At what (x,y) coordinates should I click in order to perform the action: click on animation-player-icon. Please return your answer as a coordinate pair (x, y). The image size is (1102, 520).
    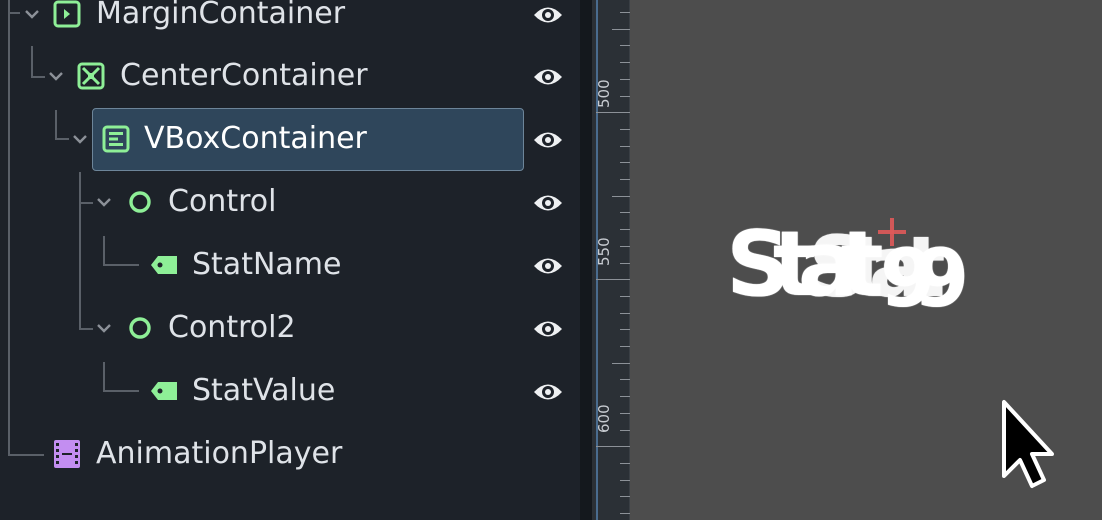
    Looking at the image, I should click on (67, 454).